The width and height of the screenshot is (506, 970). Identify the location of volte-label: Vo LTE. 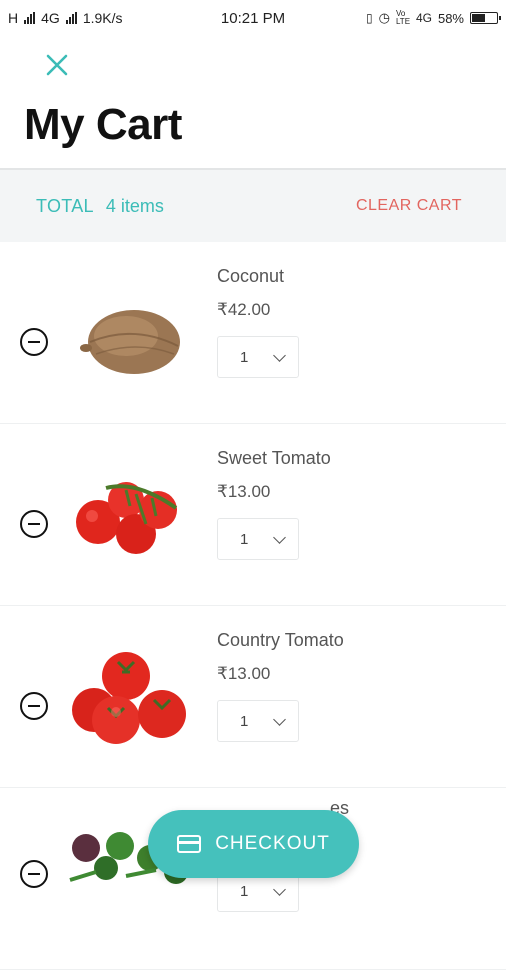
(403, 17).